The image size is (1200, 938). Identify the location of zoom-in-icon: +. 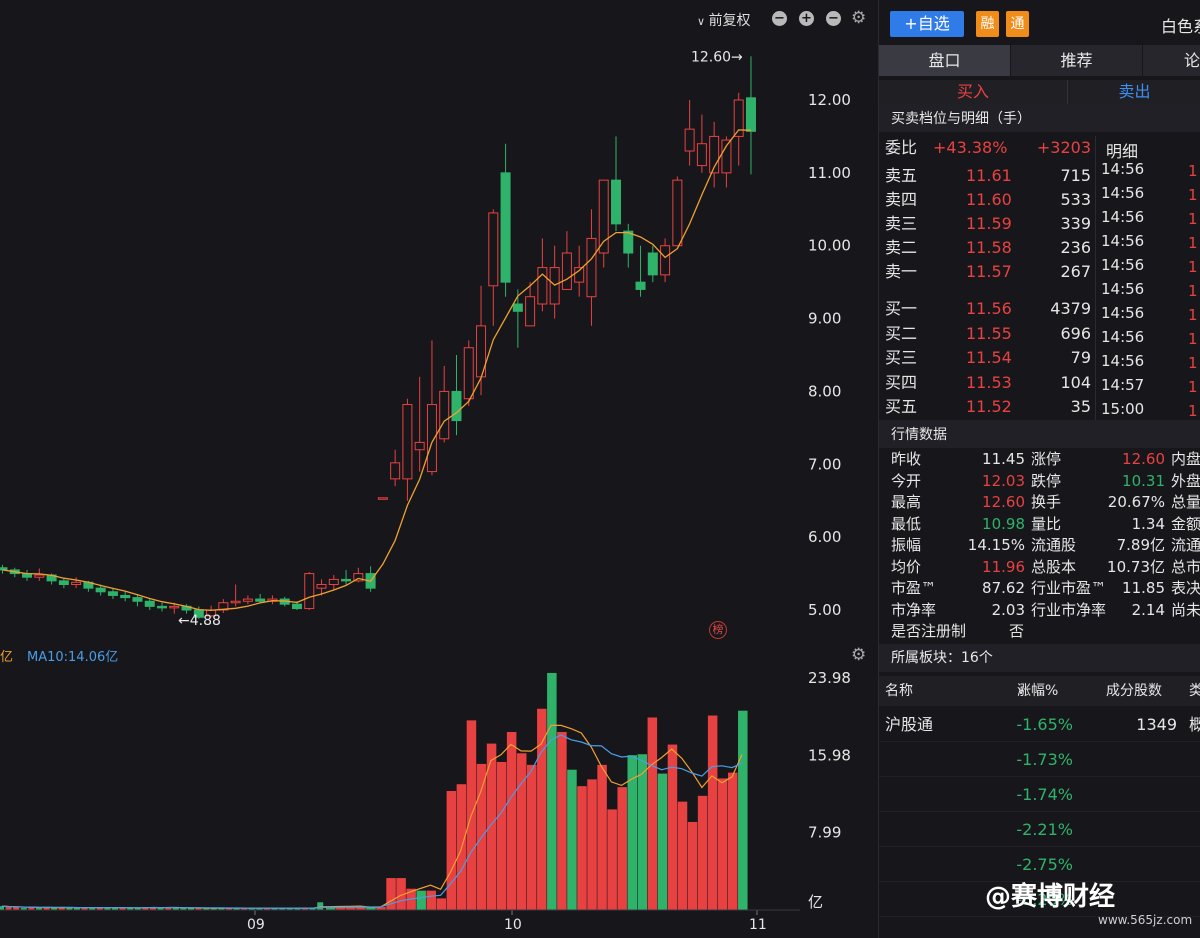
(806, 18).